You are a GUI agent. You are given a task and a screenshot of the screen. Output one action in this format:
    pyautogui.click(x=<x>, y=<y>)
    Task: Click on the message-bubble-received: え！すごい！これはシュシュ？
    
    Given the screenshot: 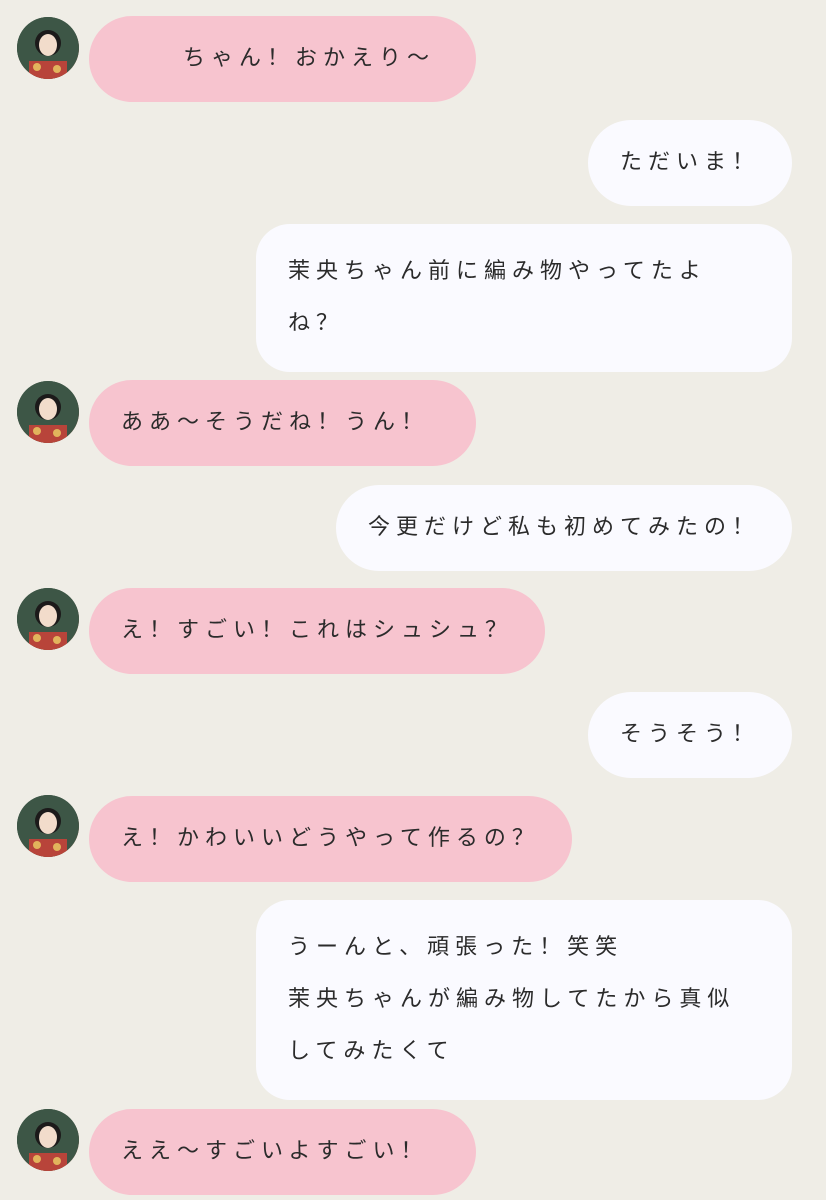 What is the action you would take?
    pyautogui.click(x=317, y=631)
    